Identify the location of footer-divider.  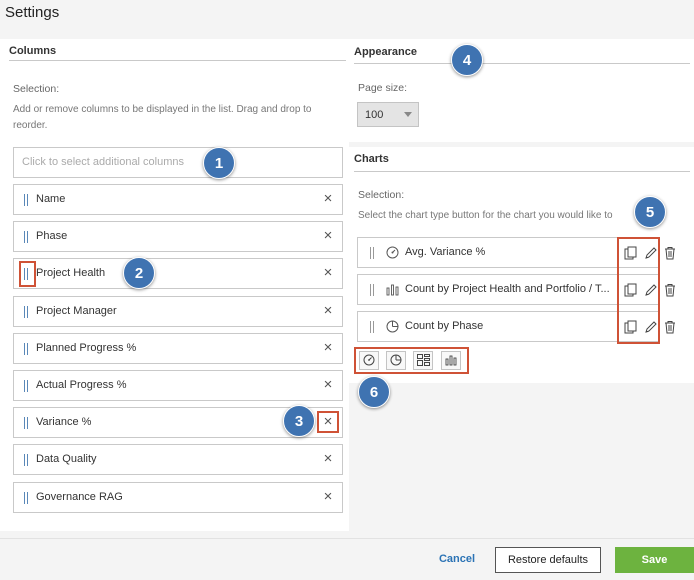
(347, 538).